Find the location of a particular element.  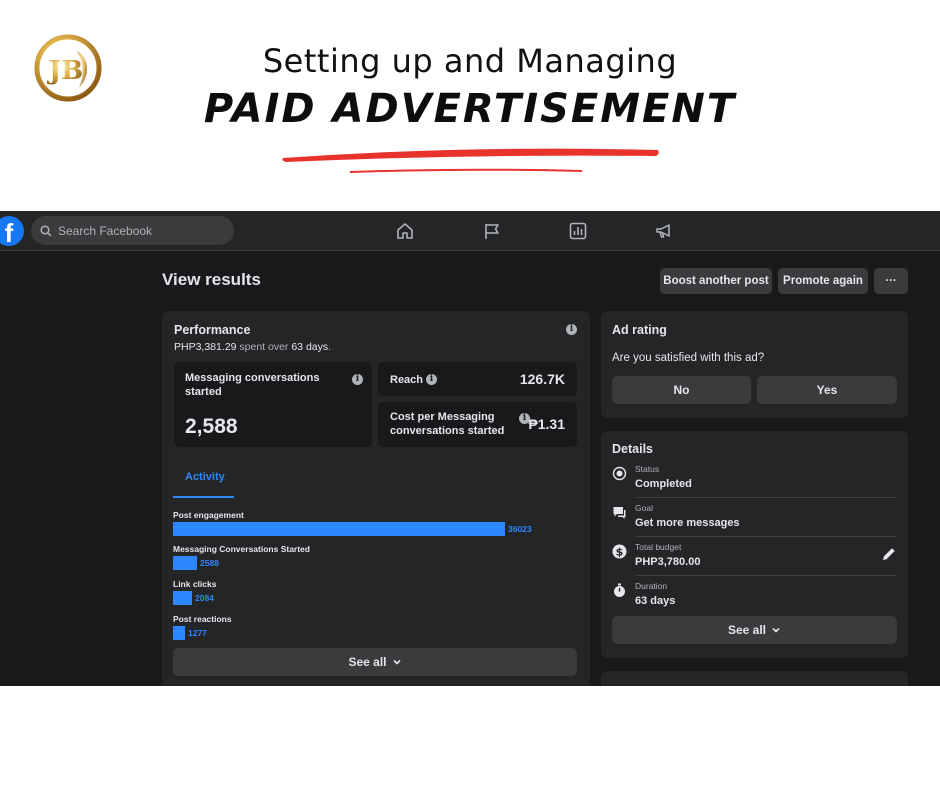

detail-label: Goal is located at coordinates (644, 508).